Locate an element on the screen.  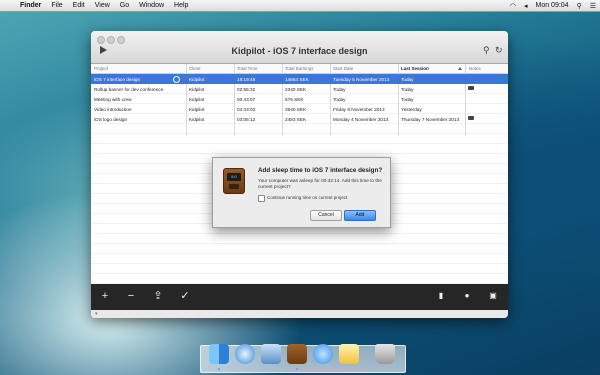
app-icon-knob is located at coordinates (234, 186).